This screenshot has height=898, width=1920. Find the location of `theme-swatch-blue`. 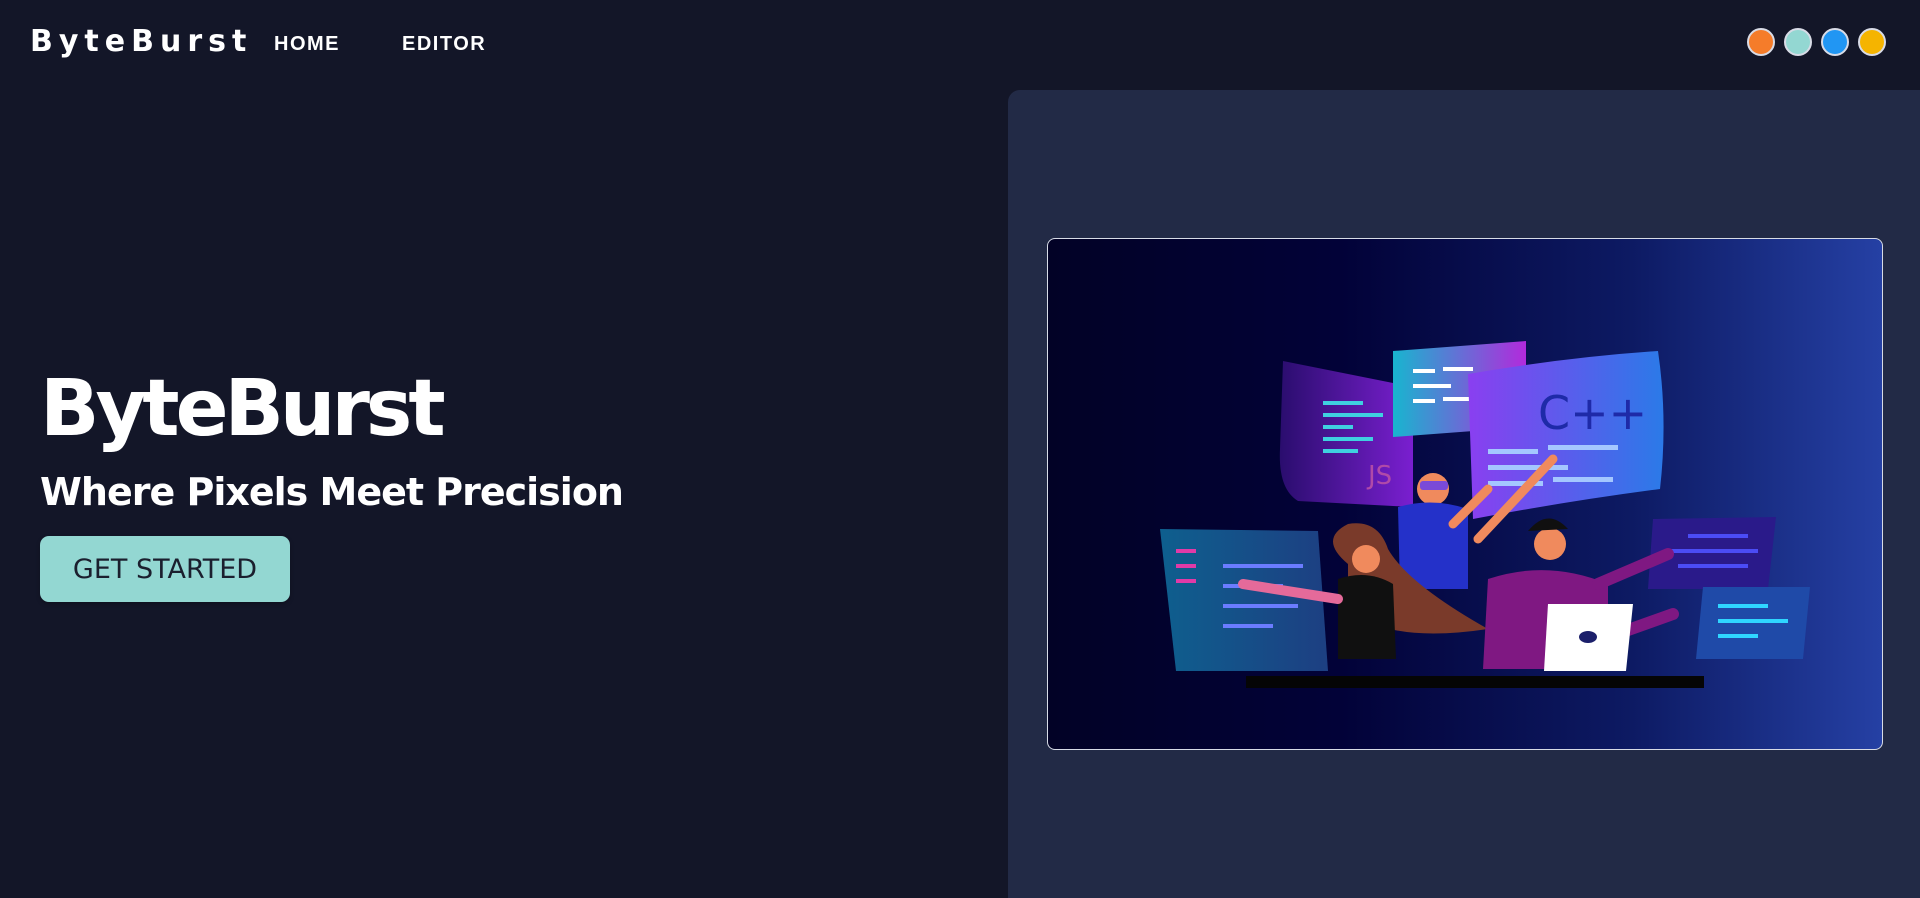

theme-swatch-blue is located at coordinates (1835, 42).